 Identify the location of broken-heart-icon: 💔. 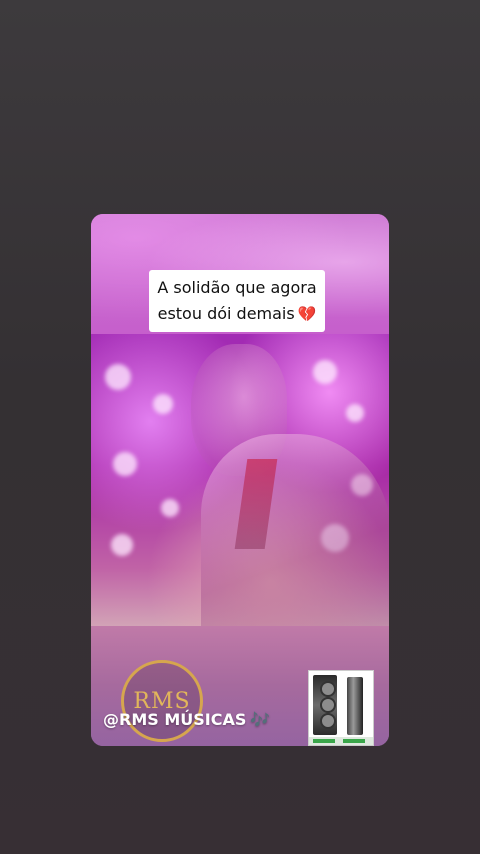
(307, 314).